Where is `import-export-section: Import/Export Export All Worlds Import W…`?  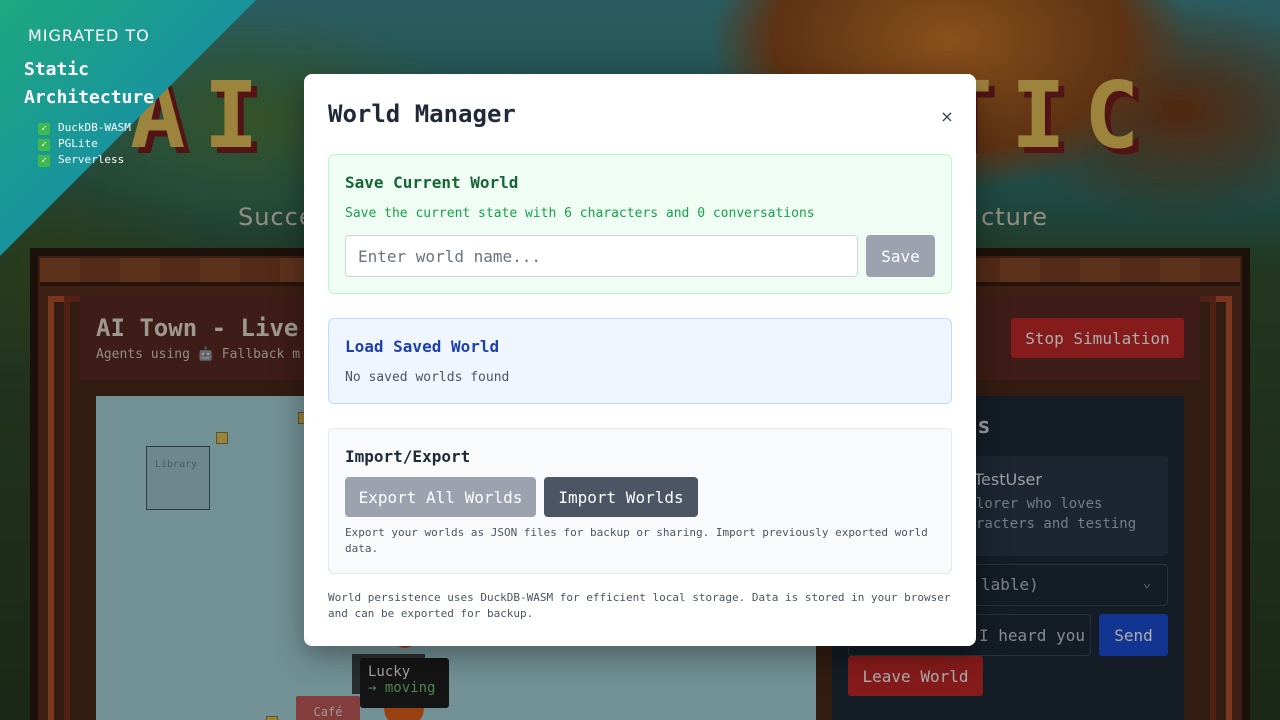
import-export-section: Import/Export Export All Worlds Import W… is located at coordinates (640, 501).